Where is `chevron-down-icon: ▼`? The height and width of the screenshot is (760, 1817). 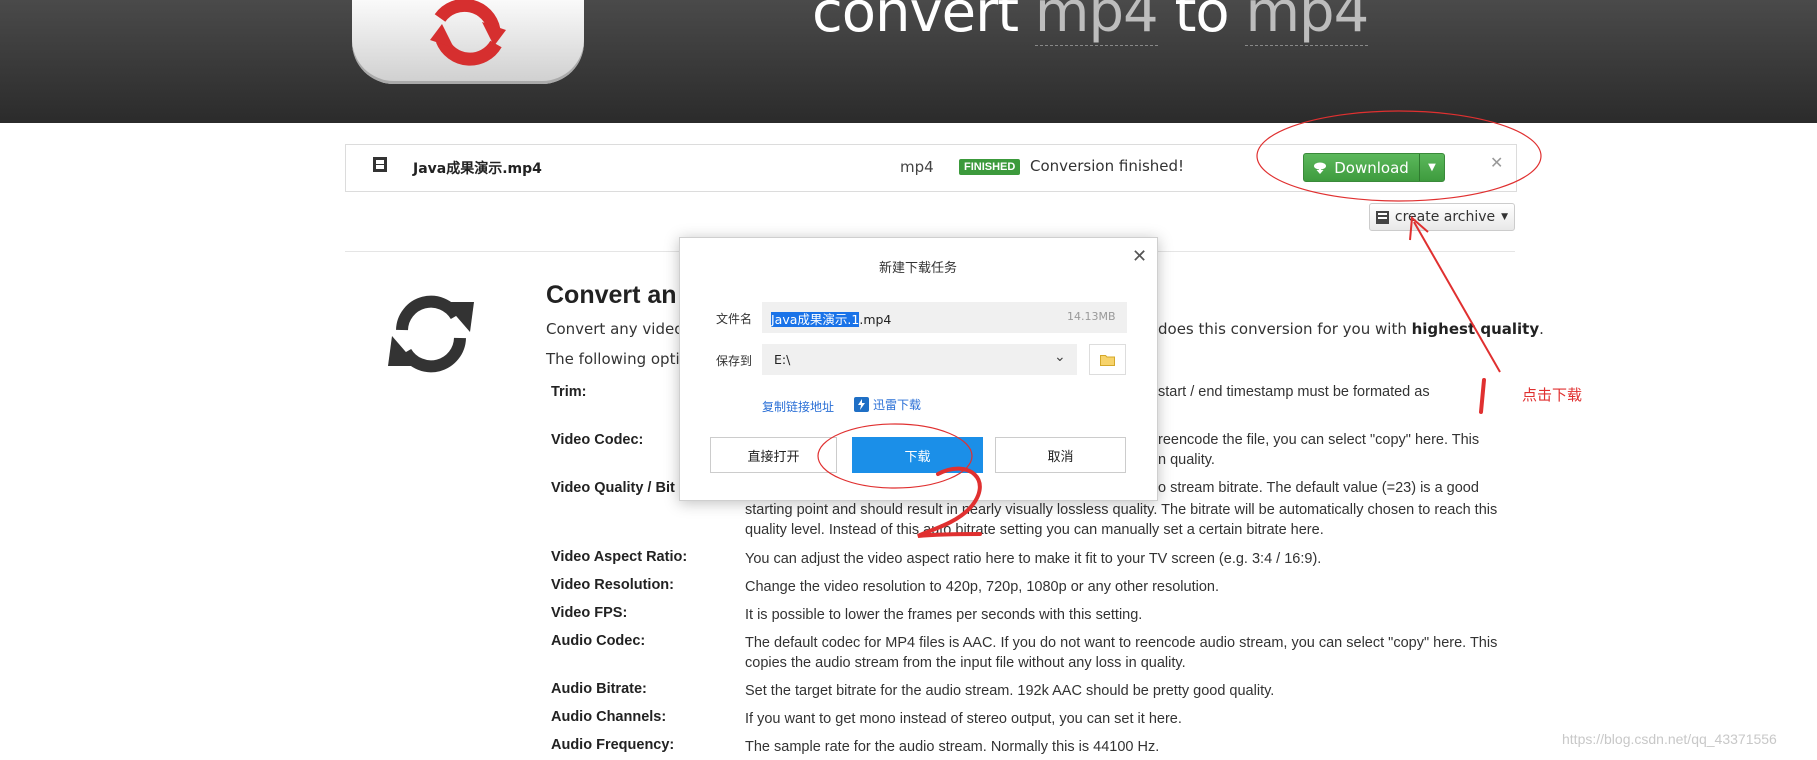 chevron-down-icon: ▼ is located at coordinates (1505, 217).